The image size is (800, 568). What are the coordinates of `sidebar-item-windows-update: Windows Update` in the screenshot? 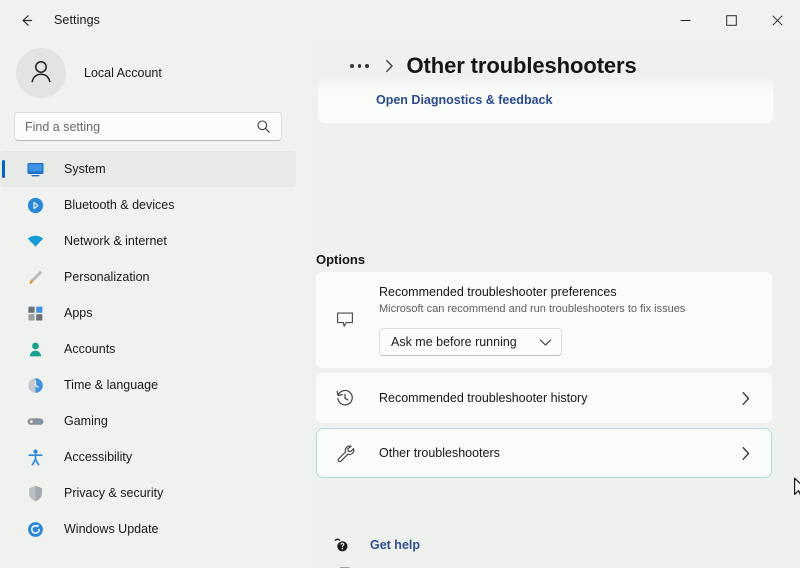 It's located at (148, 529).